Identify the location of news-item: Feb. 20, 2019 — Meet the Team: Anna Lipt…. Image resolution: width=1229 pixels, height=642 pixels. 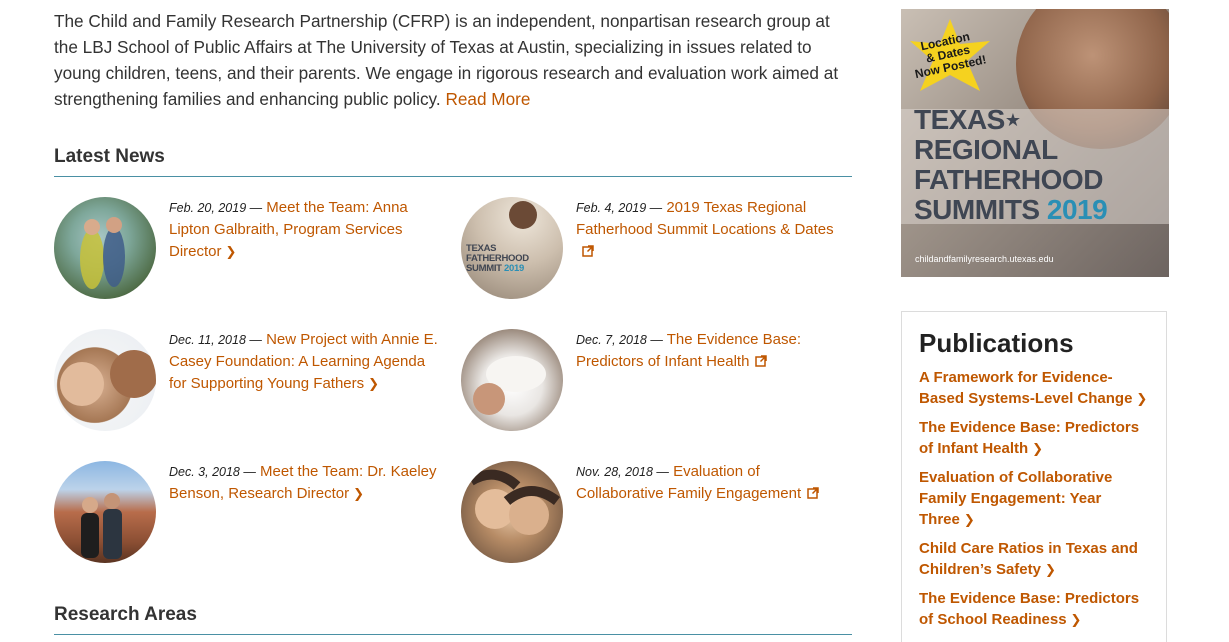
(254, 252).